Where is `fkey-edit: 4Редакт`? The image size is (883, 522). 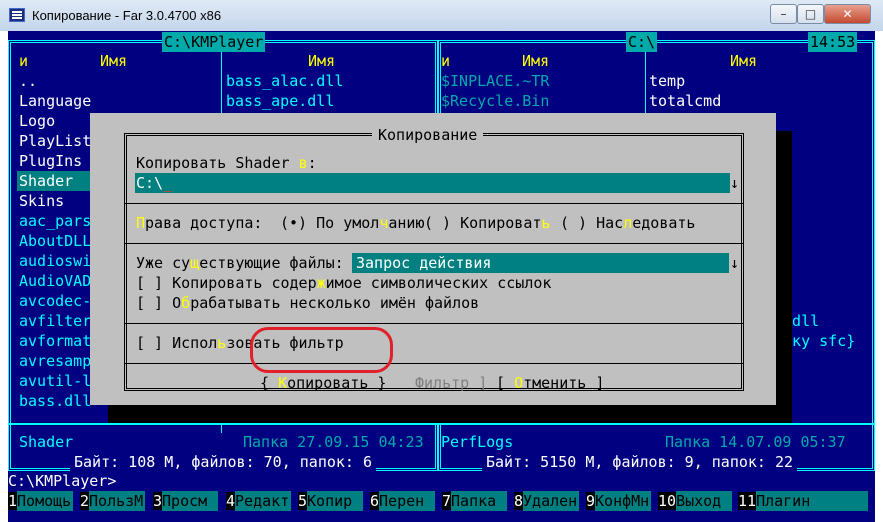 fkey-edit: 4Редакт is located at coordinates (259, 501).